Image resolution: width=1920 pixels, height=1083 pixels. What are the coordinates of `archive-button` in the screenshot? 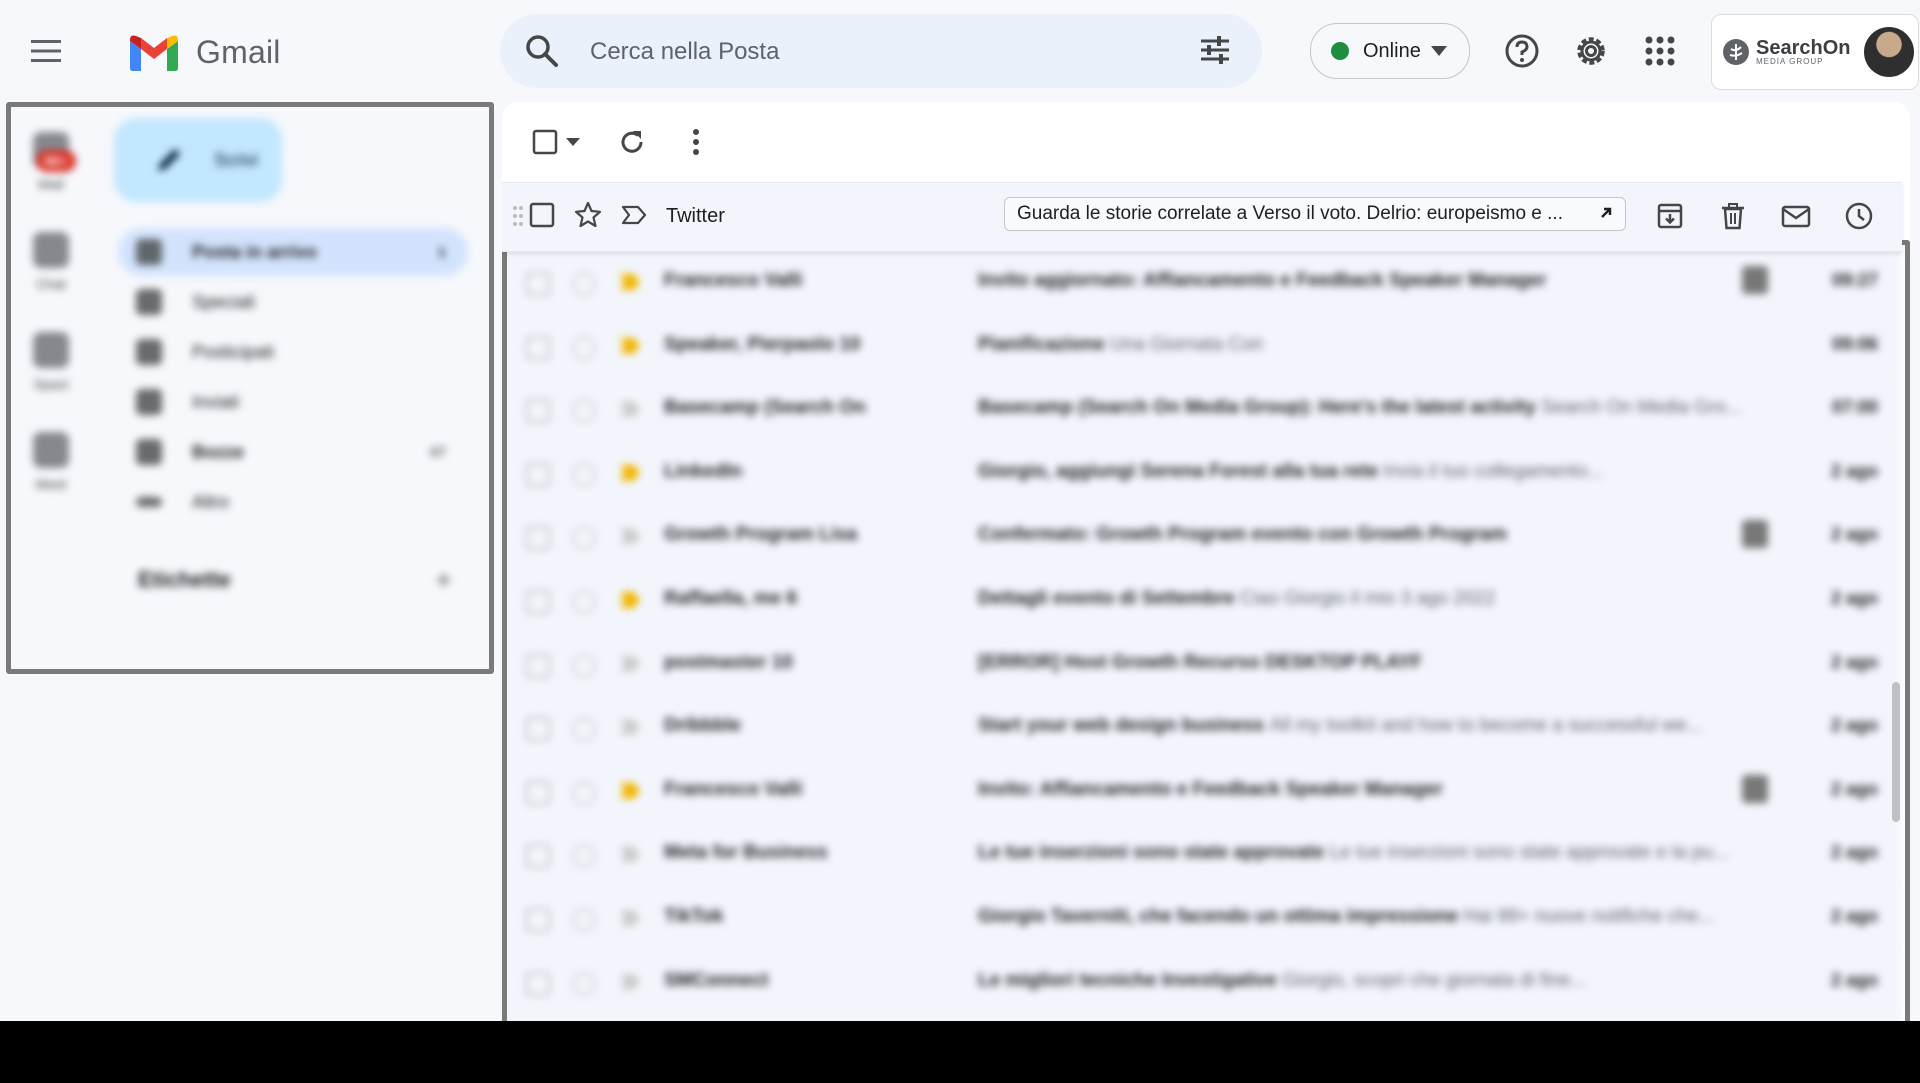 It's located at (1670, 216).